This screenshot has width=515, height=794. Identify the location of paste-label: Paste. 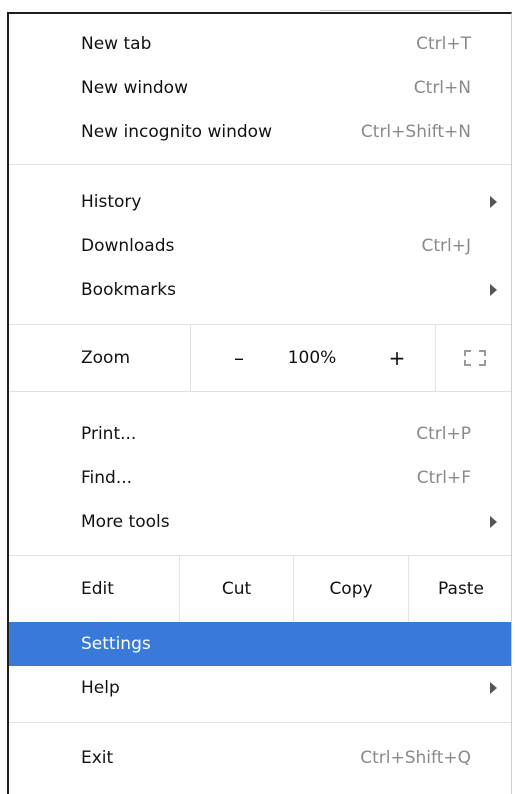
(461, 589).